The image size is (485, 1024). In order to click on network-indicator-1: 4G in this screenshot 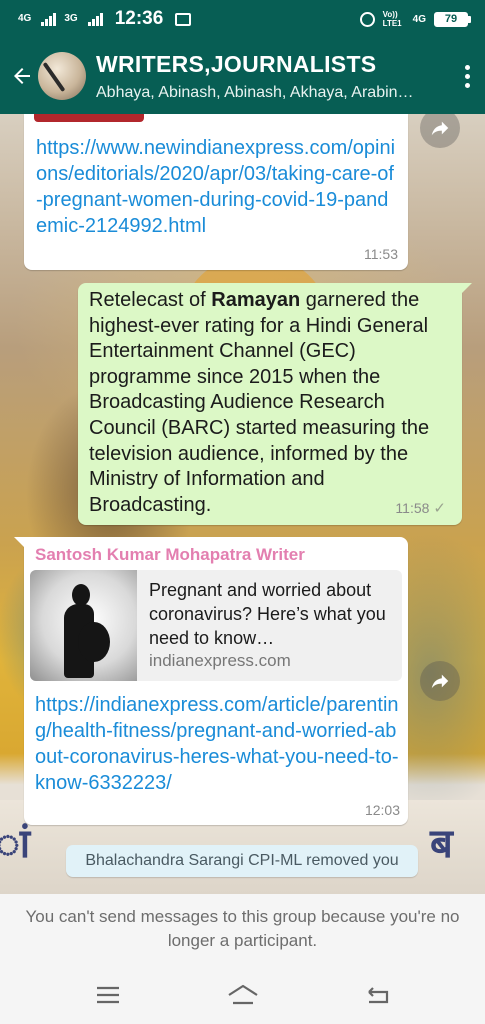, I will do `click(25, 19)`.